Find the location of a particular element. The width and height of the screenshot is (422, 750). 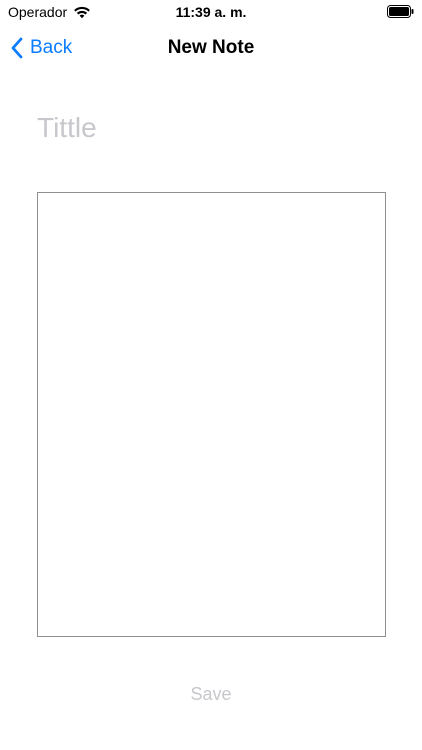

save-button: Save is located at coordinates (211, 694).